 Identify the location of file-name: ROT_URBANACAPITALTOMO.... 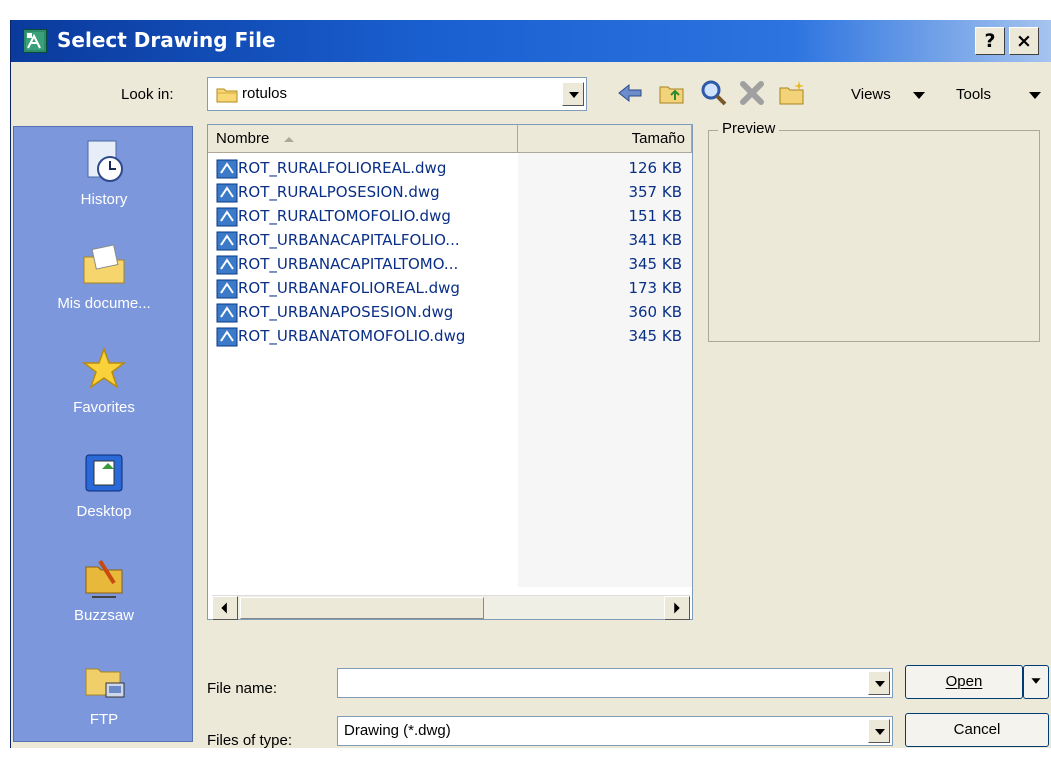
(348, 264).